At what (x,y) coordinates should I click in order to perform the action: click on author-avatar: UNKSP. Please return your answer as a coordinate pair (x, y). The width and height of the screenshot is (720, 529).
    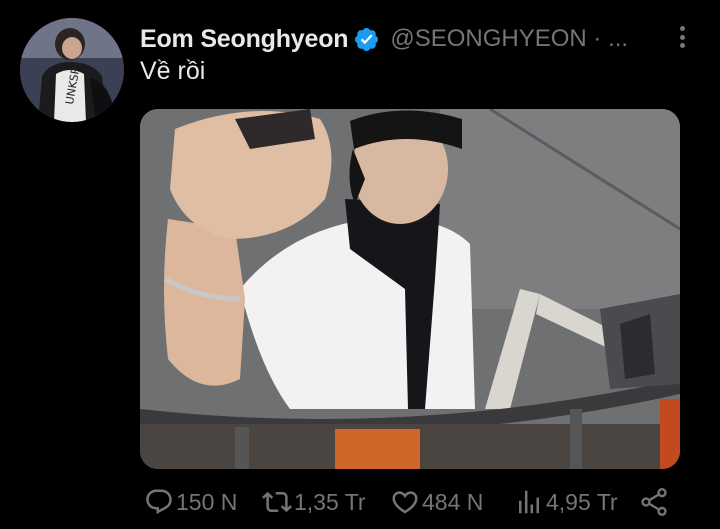
    Looking at the image, I should click on (72, 70).